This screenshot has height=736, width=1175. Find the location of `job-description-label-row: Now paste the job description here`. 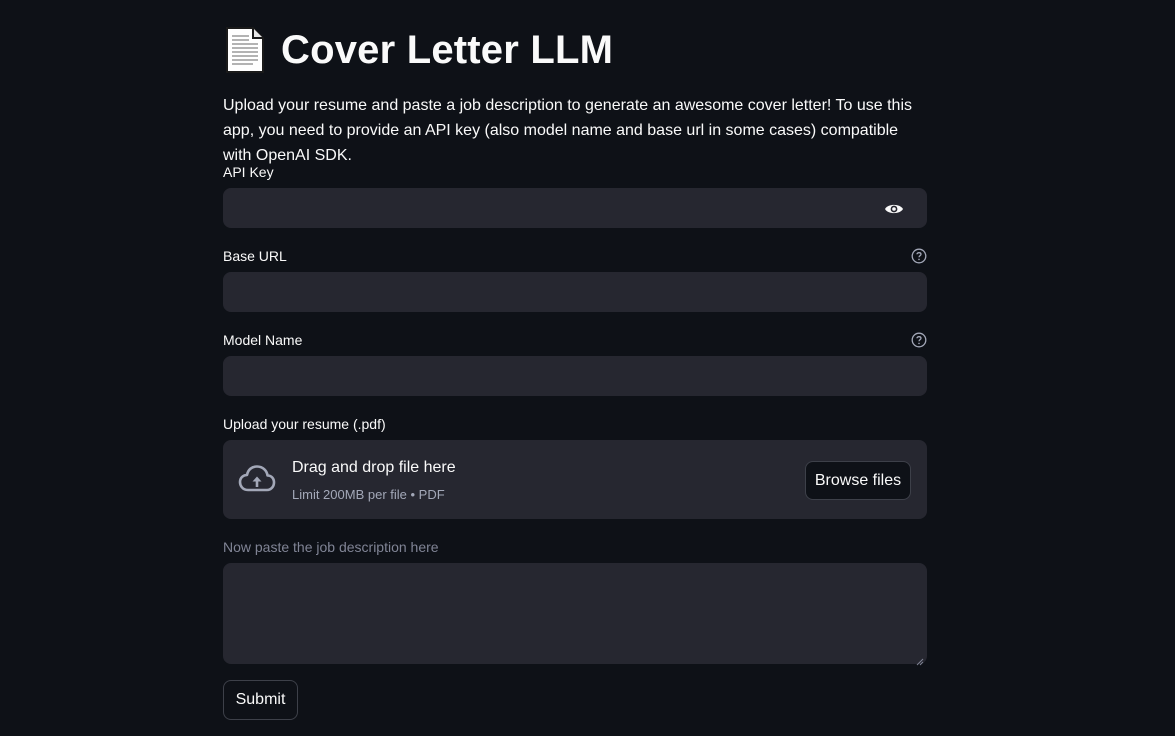

job-description-label-row: Now paste the job description here is located at coordinates (575, 547).